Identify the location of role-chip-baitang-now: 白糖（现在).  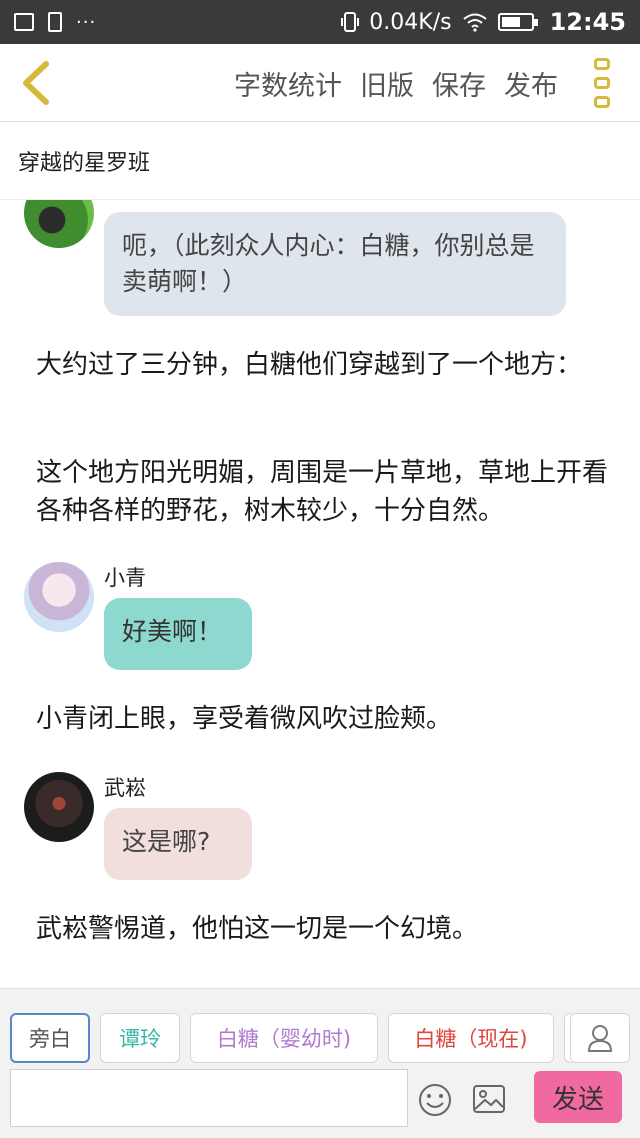
(471, 1038).